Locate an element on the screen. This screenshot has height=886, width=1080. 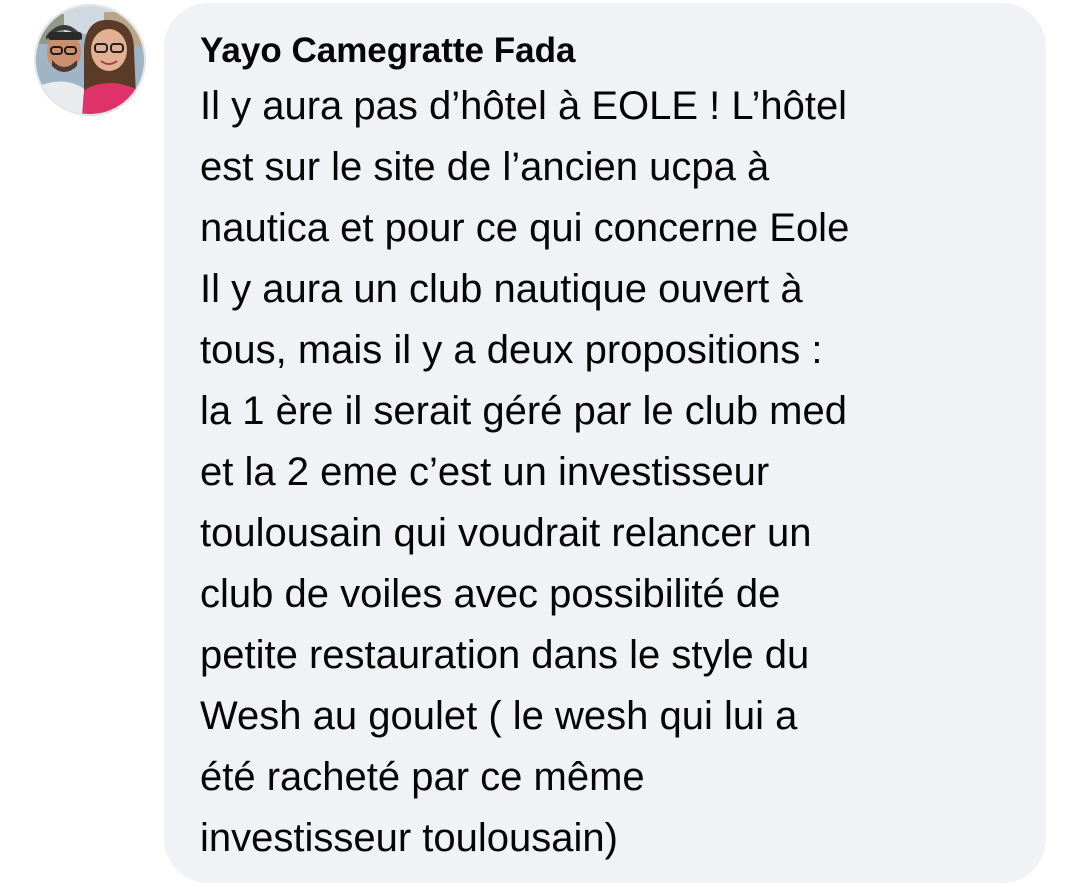
comment-line: Wesh au goulet ( le wesh qui lui a is located at coordinates (499, 716).